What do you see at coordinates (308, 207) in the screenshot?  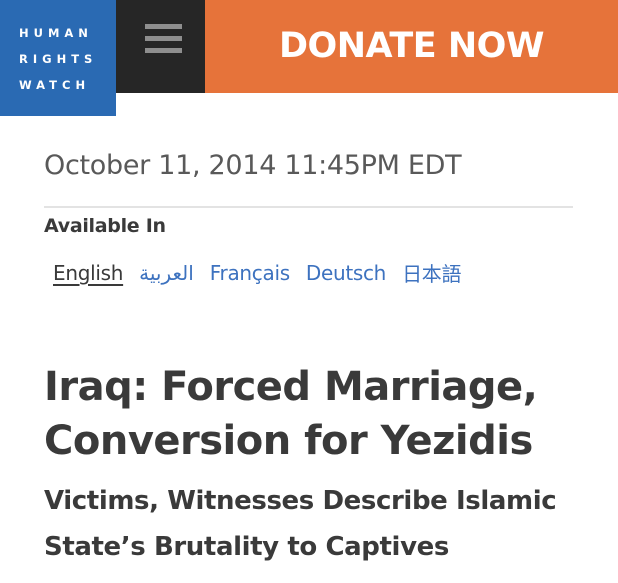 I see `divider` at bounding box center [308, 207].